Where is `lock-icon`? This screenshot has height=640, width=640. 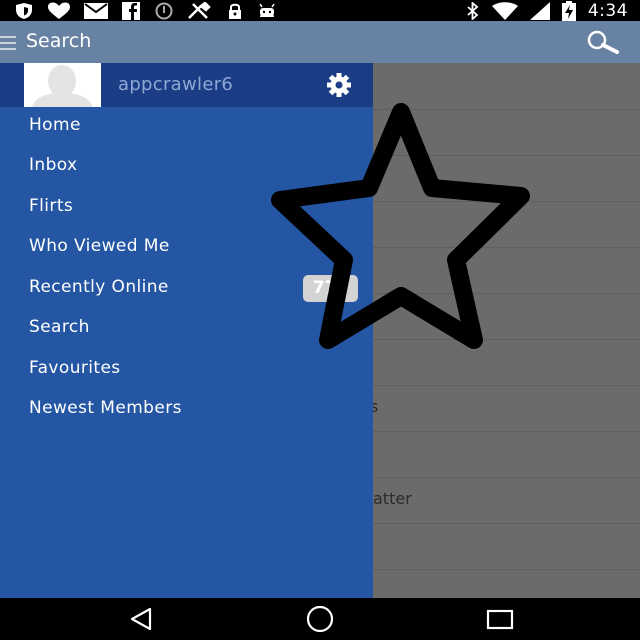 lock-icon is located at coordinates (235, 11).